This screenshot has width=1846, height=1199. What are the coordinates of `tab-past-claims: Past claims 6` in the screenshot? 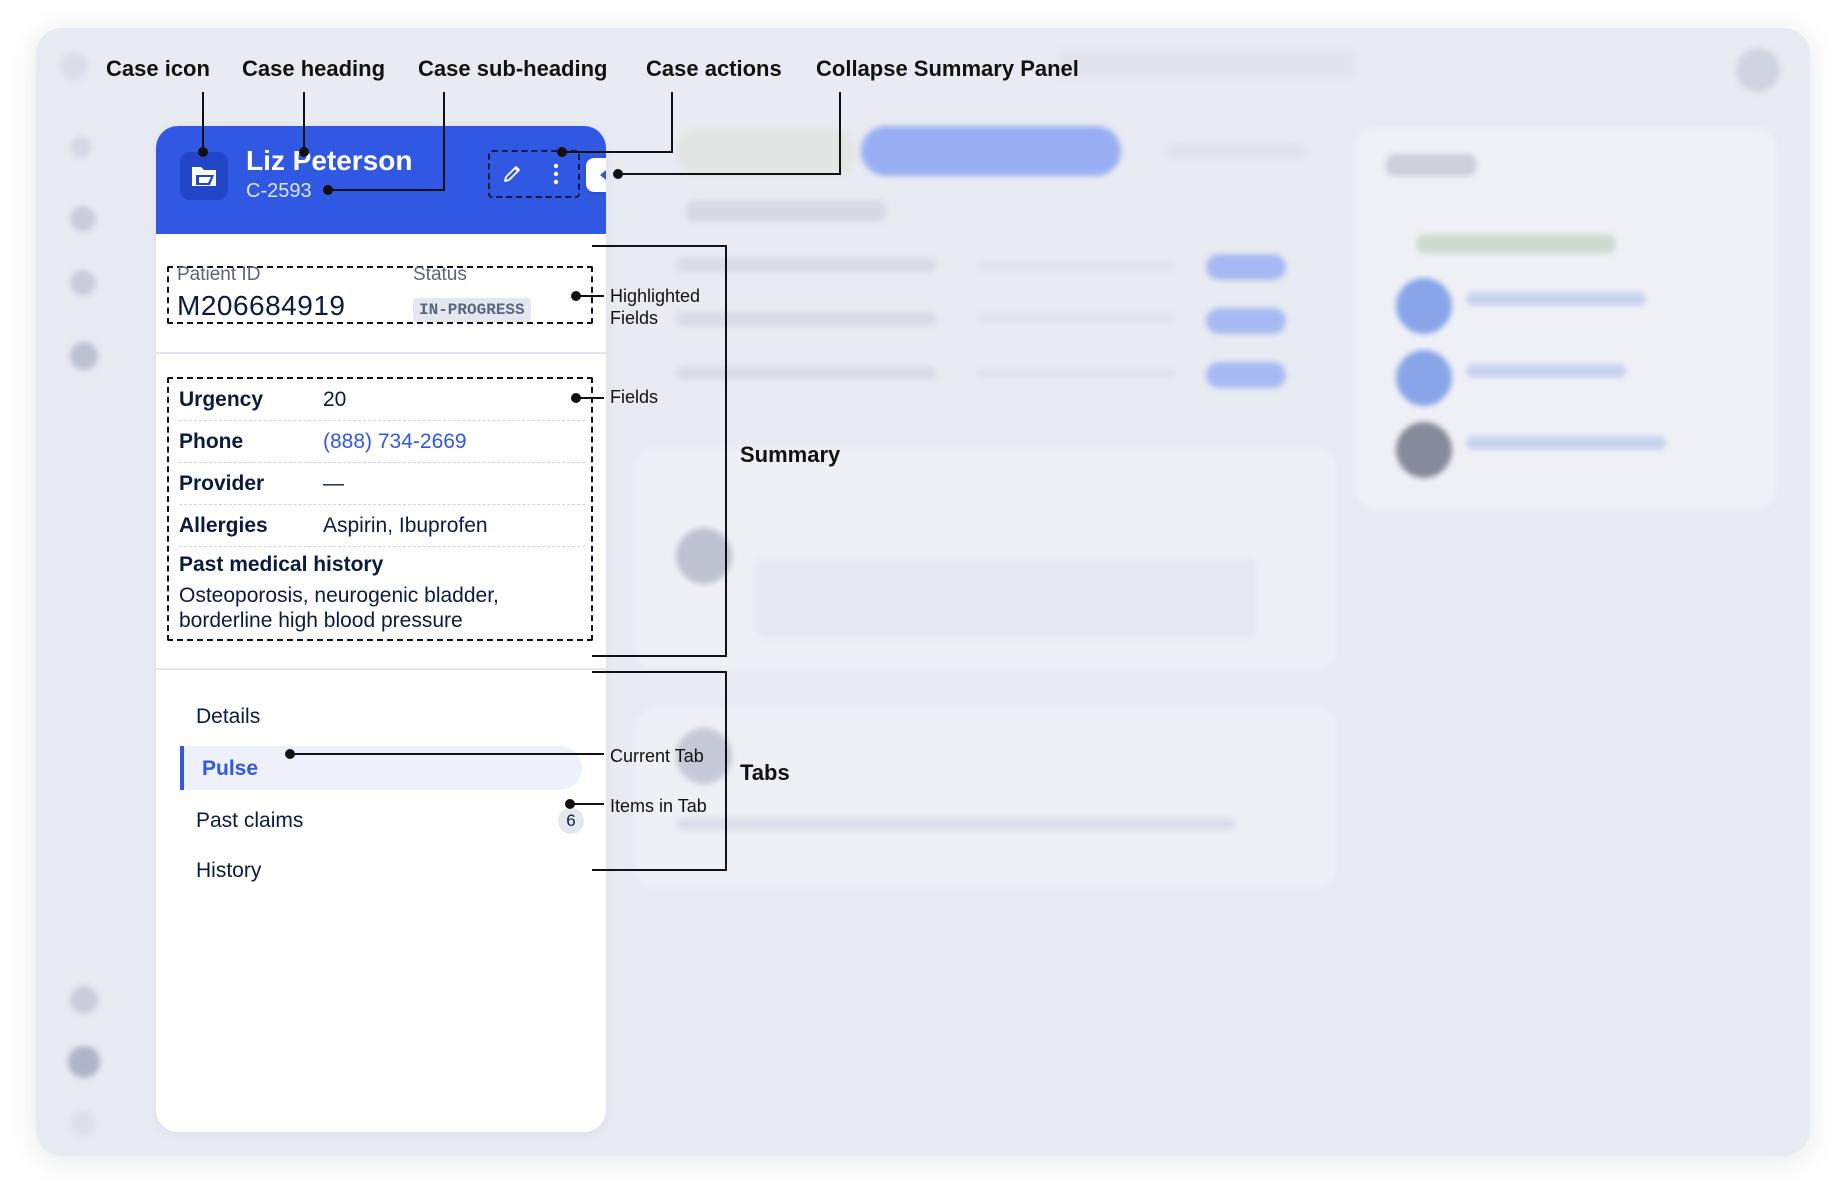 It's located at (382, 820).